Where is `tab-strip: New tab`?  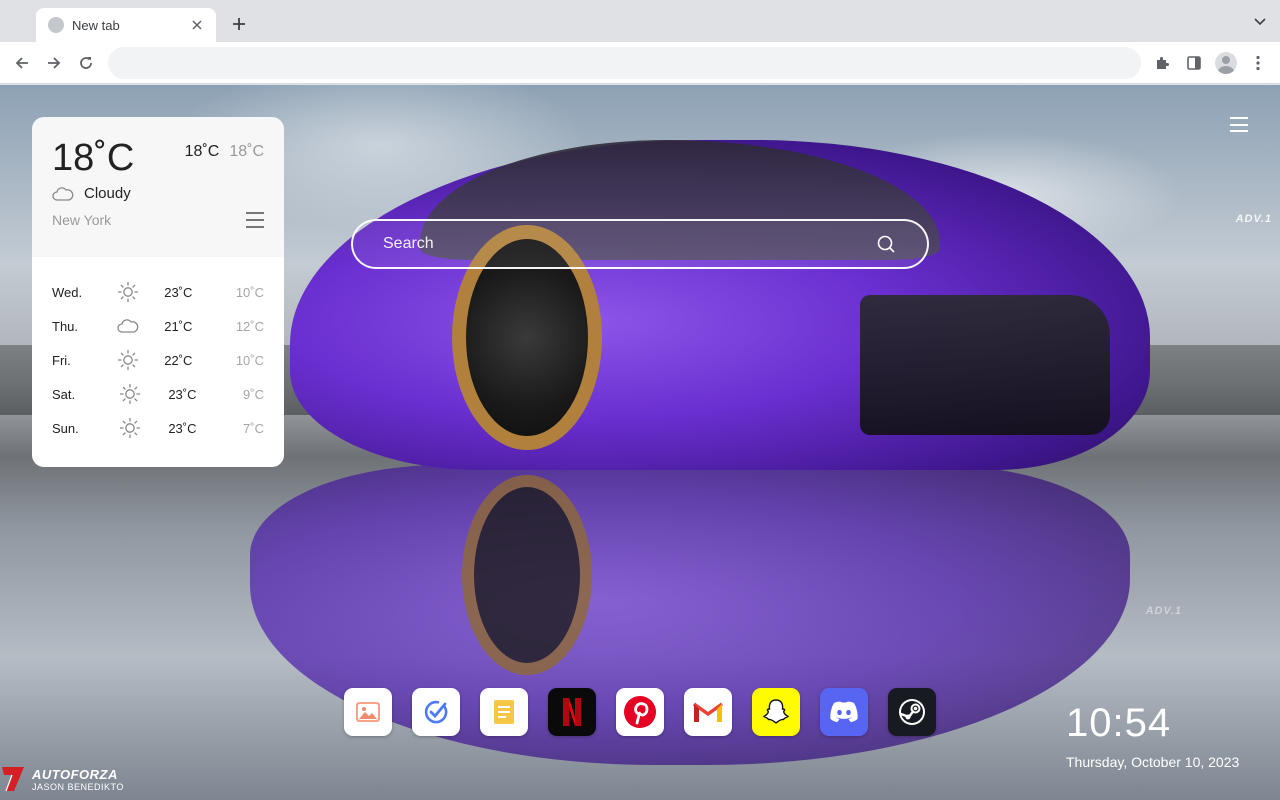 tab-strip: New tab is located at coordinates (640, 21).